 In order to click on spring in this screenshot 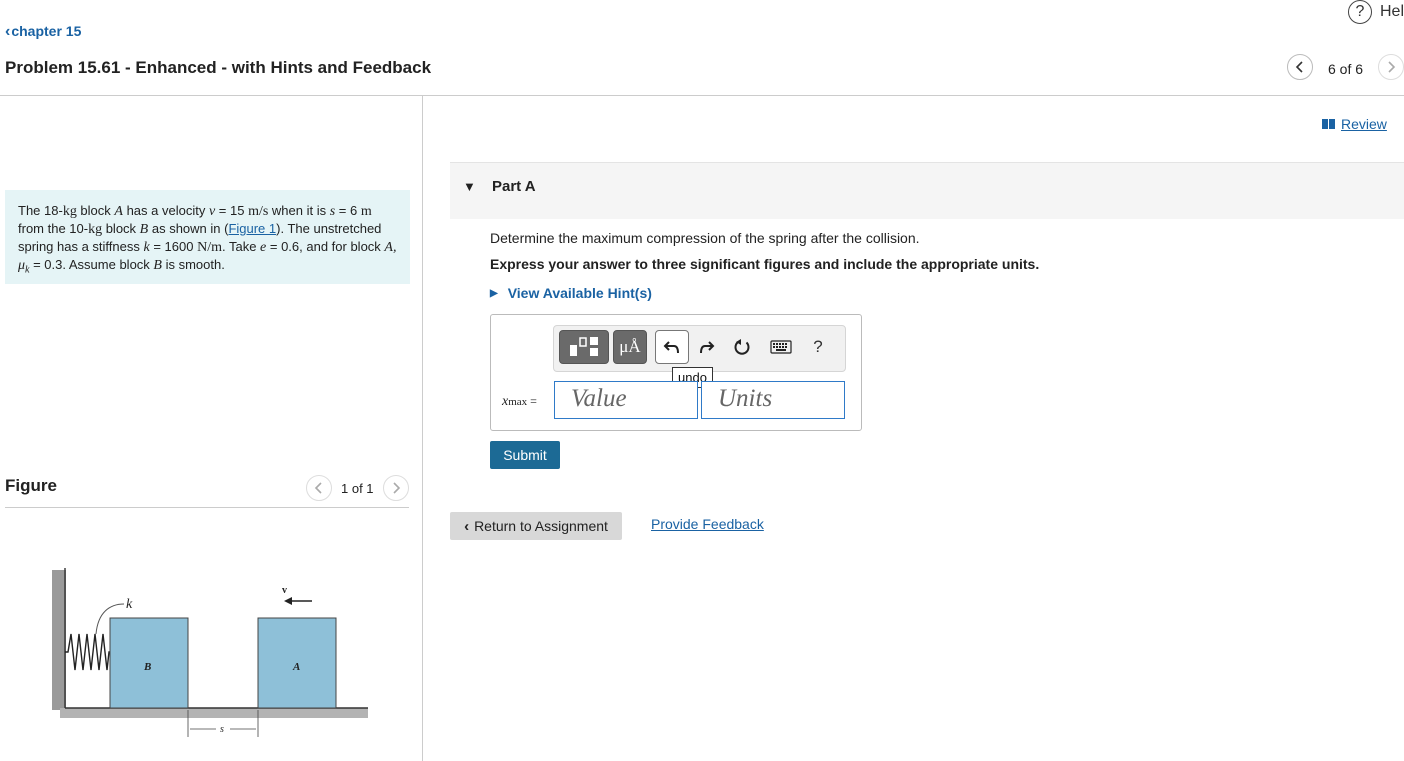, I will do `click(87, 652)`.